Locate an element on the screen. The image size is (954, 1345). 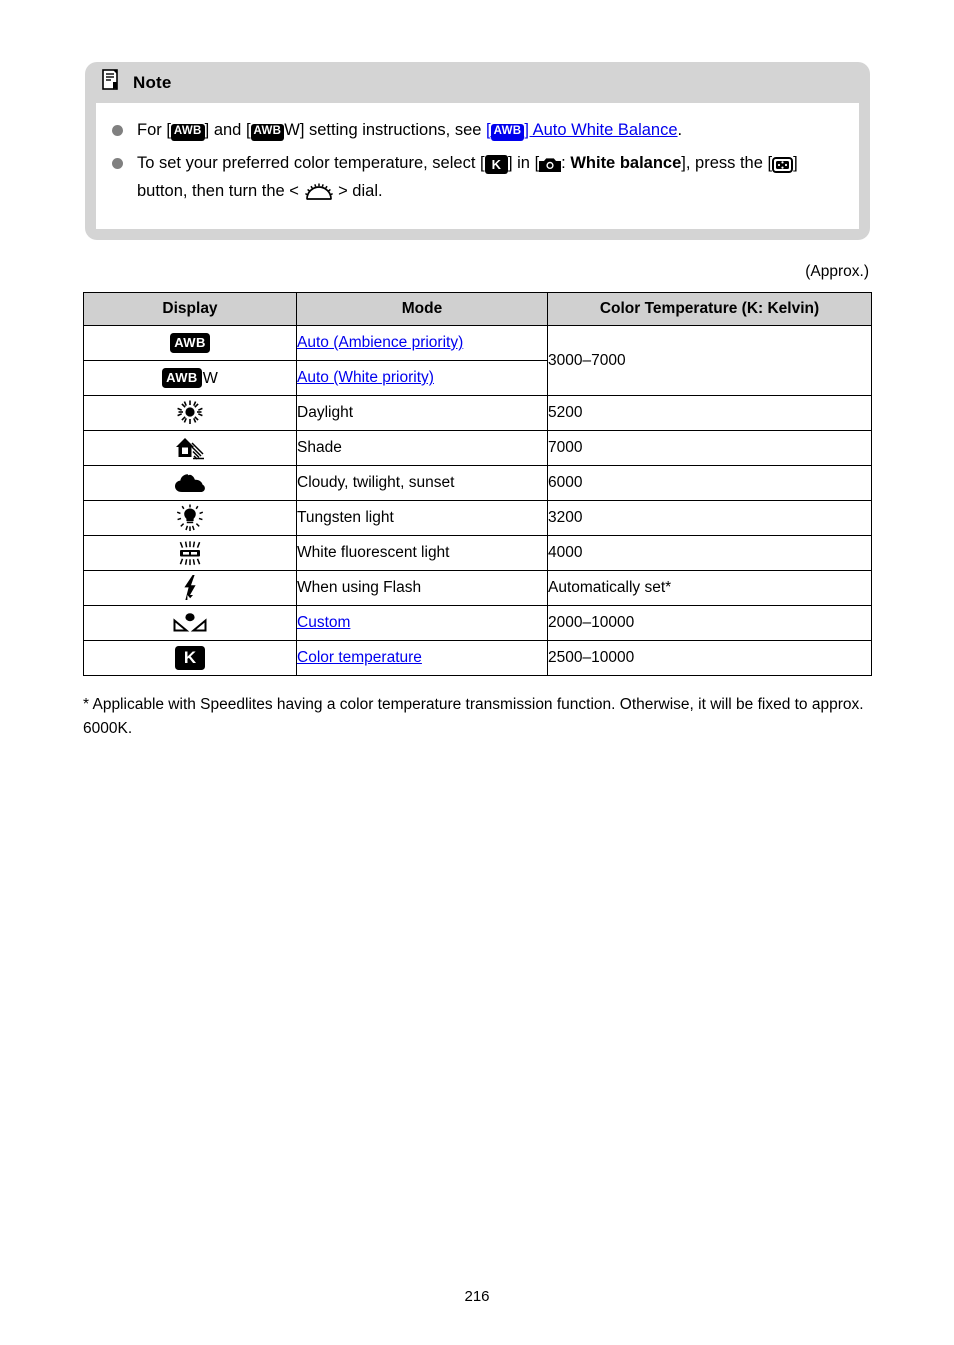
cell-mode-tungsten: Tungsten light is located at coordinates (422, 518).